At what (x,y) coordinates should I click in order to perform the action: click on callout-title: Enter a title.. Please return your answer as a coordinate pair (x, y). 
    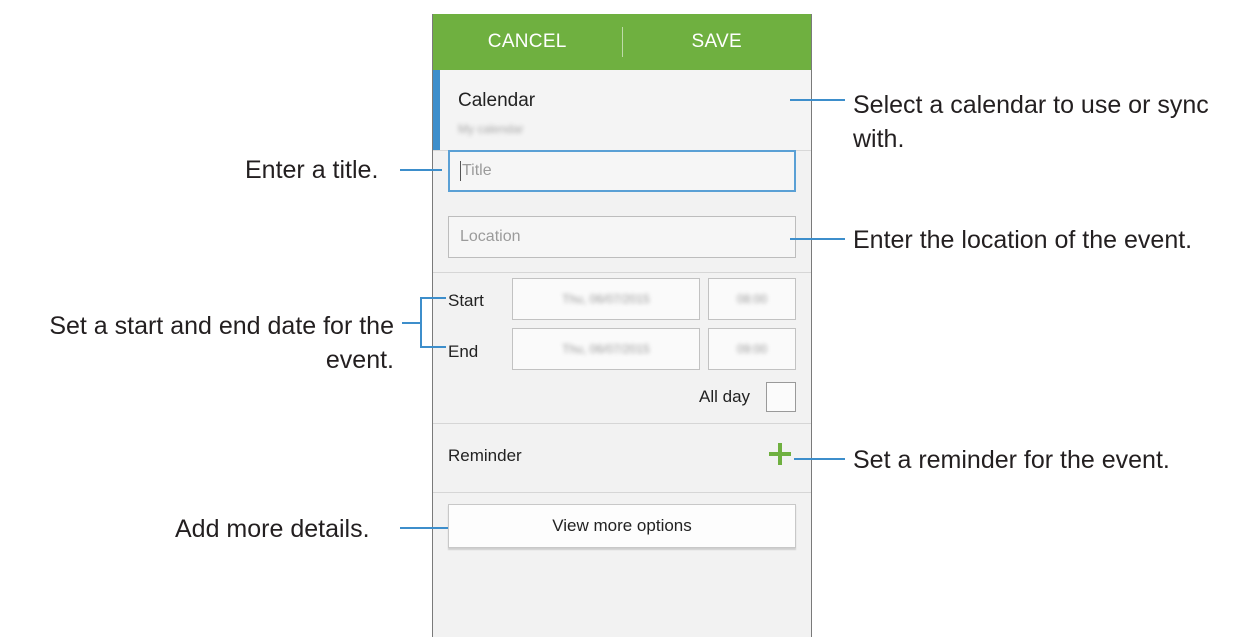
    Looking at the image, I should click on (312, 170).